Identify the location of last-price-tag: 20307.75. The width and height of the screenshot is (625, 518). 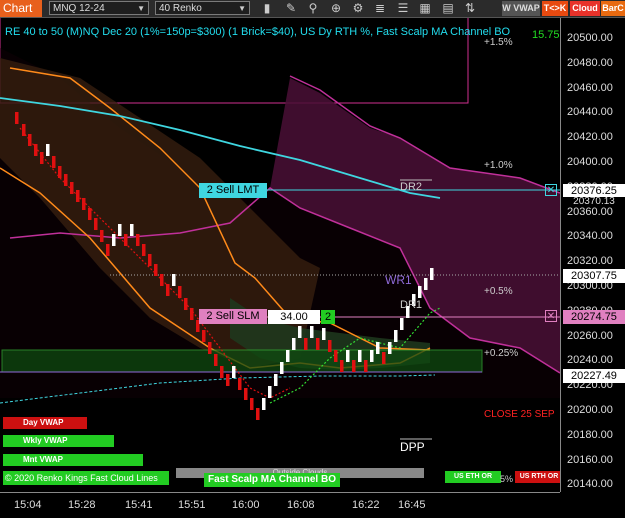
(594, 276).